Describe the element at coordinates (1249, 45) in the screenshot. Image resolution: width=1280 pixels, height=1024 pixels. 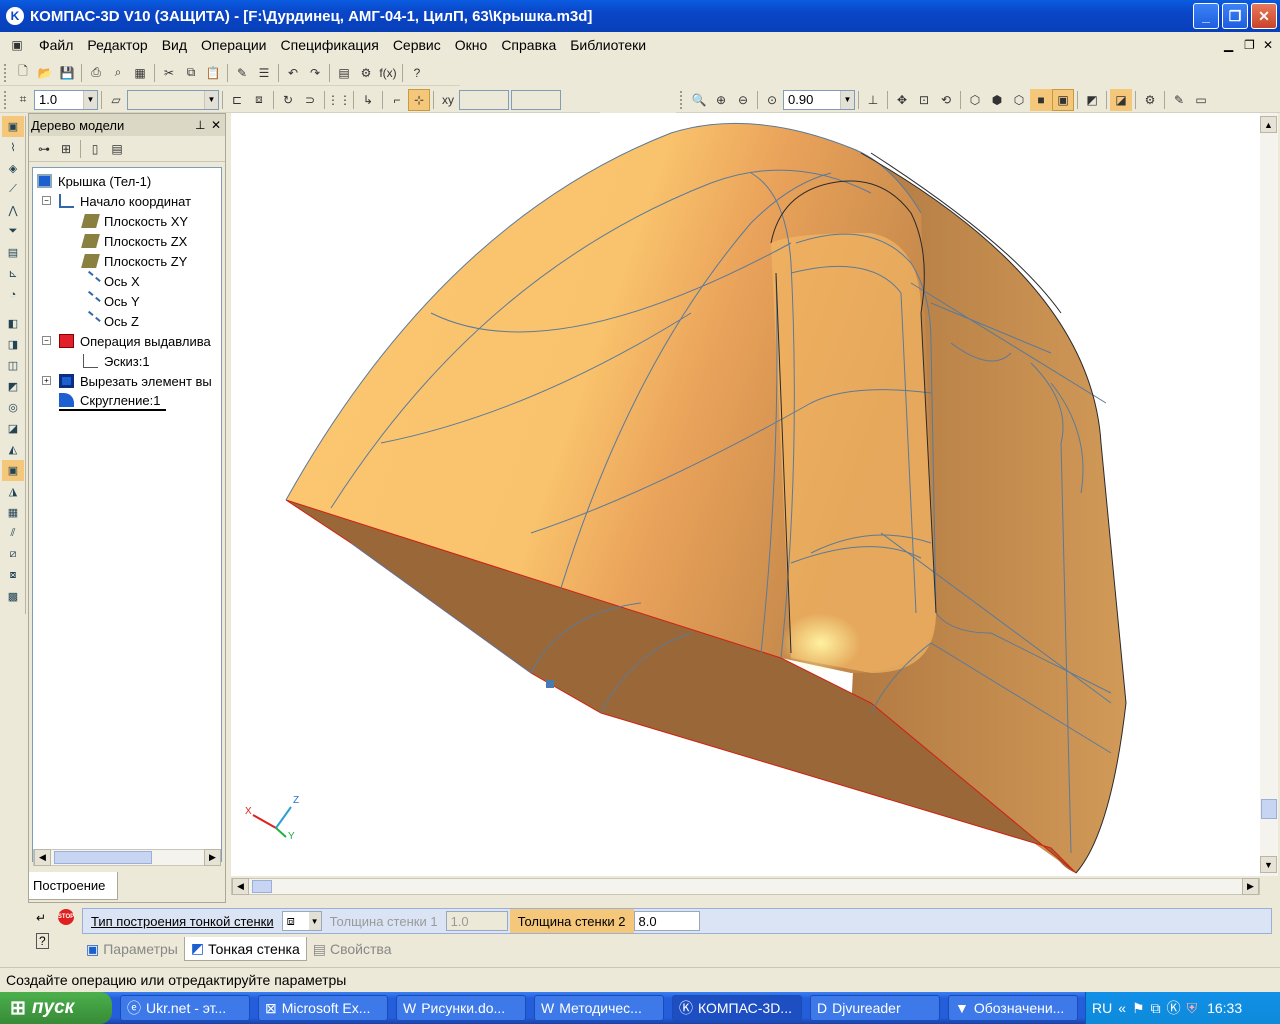
I see `mdi-restore-button: ❐` at that location.